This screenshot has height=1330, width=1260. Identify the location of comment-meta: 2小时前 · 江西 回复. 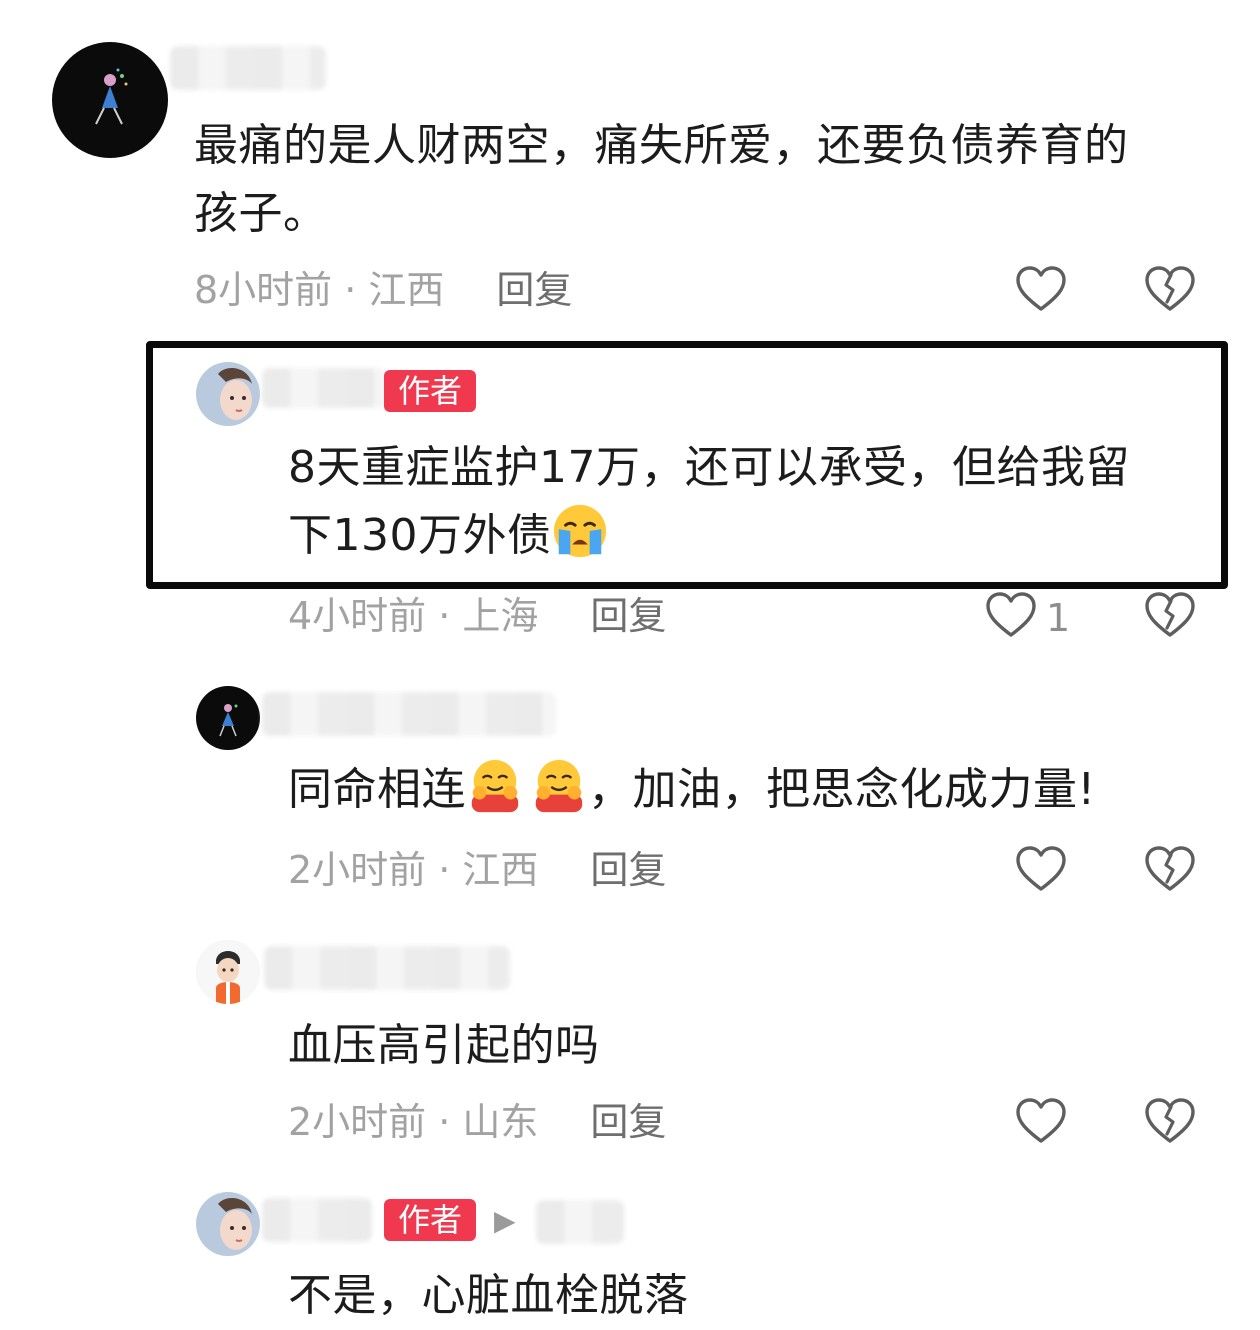
(477, 870).